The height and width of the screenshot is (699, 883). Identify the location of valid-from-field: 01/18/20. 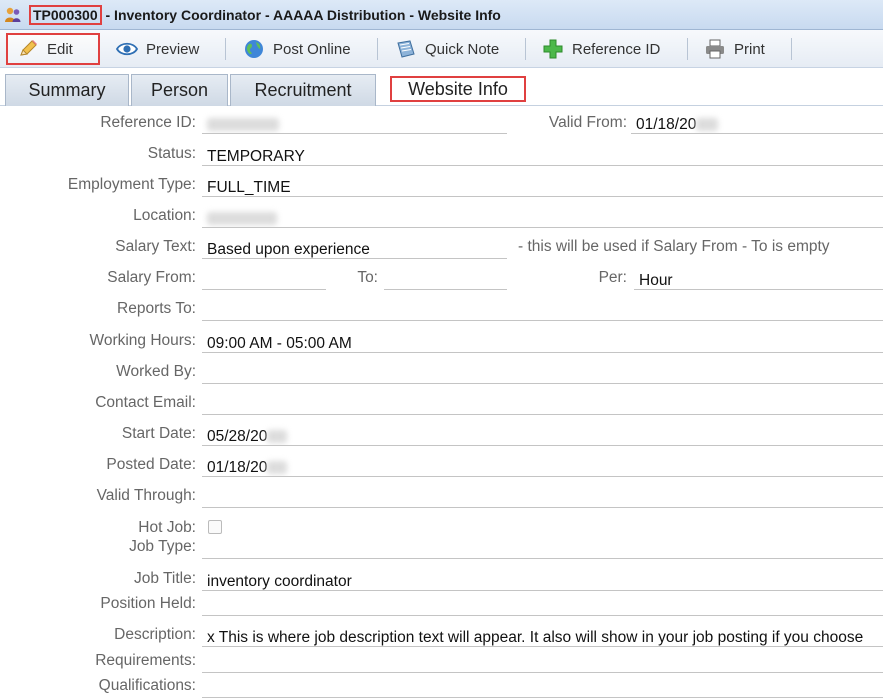
(757, 121).